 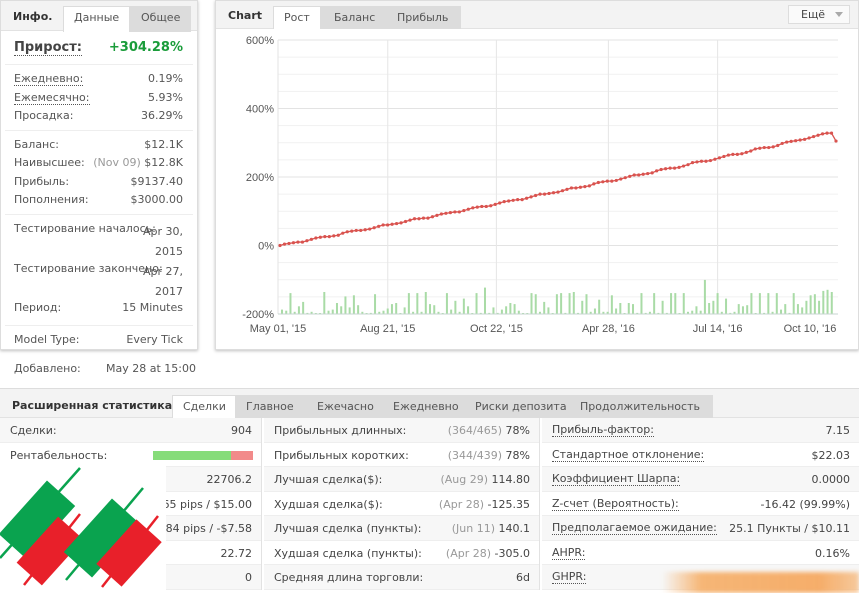 What do you see at coordinates (345, 406) in the screenshot?
I see `tab-hourly: Ежечасно` at bounding box center [345, 406].